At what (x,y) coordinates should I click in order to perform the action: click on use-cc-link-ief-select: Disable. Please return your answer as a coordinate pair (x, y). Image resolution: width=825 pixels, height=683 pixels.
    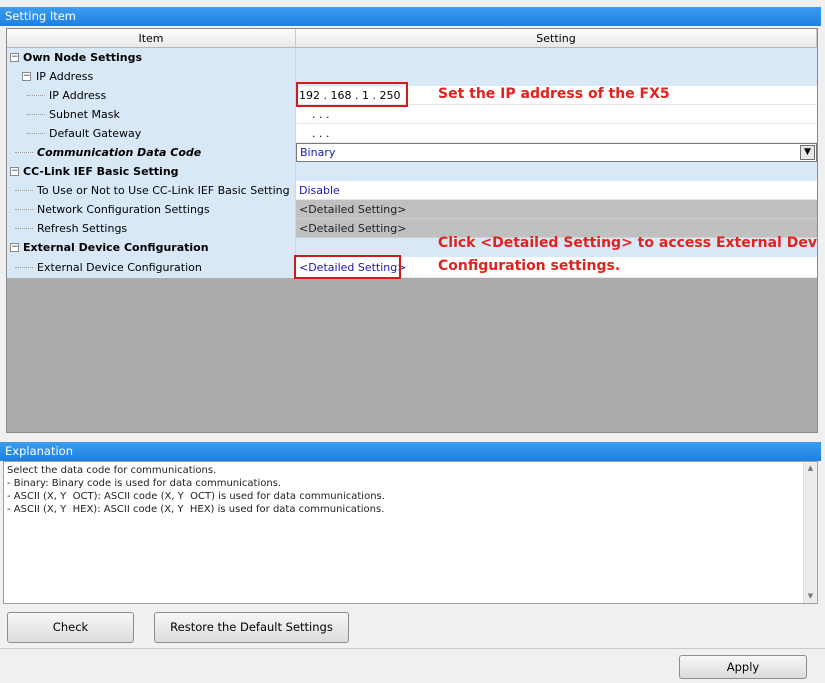
    Looking at the image, I should click on (556, 190).